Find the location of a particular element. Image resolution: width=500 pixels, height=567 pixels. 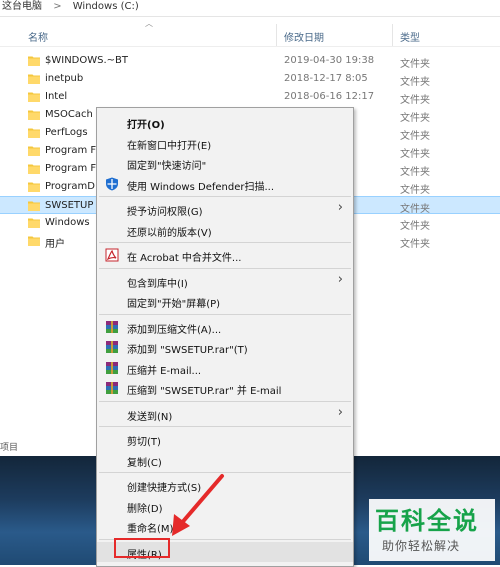

highlight-box is located at coordinates (142, 548).